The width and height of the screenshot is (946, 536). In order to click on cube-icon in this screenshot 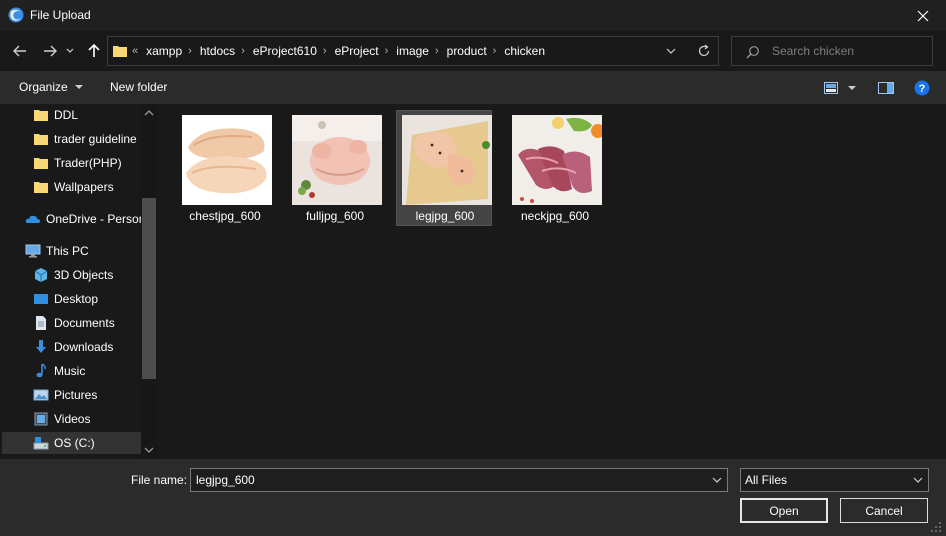, I will do `click(41, 275)`.